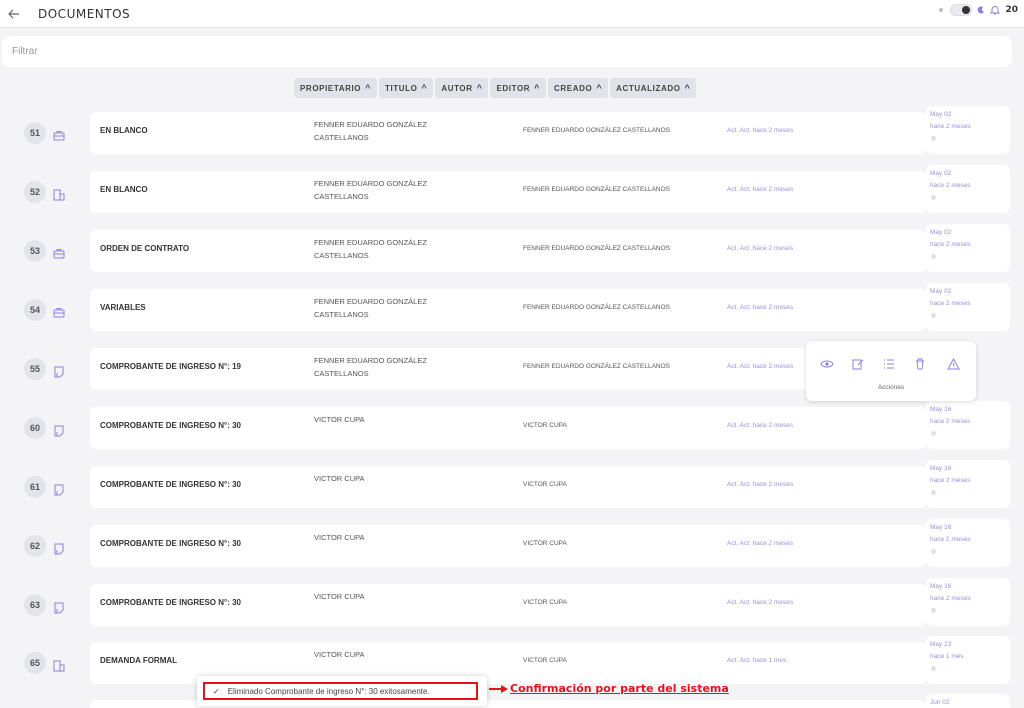 The image size is (1024, 708). What do you see at coordinates (981, 10) in the screenshot?
I see `moon-icon` at bounding box center [981, 10].